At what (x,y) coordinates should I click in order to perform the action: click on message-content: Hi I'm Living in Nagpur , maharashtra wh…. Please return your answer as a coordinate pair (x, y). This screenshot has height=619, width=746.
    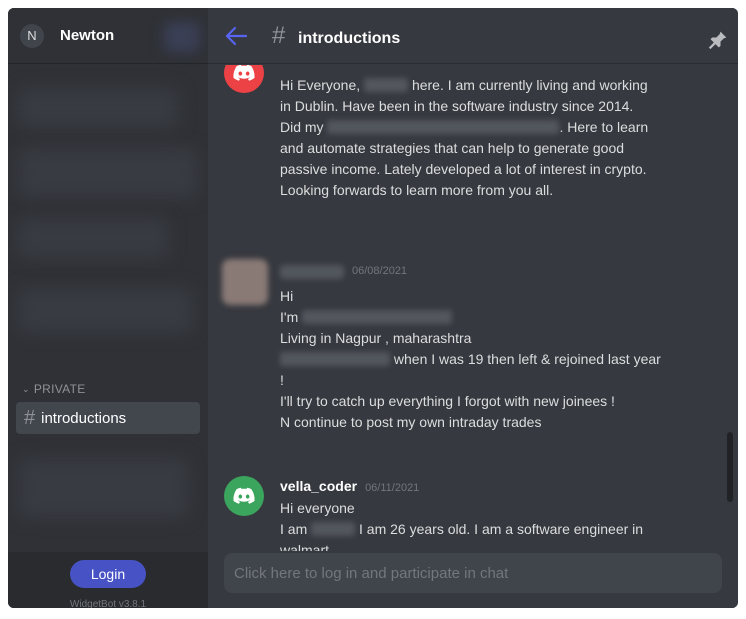
    Looking at the image, I should click on (470, 359).